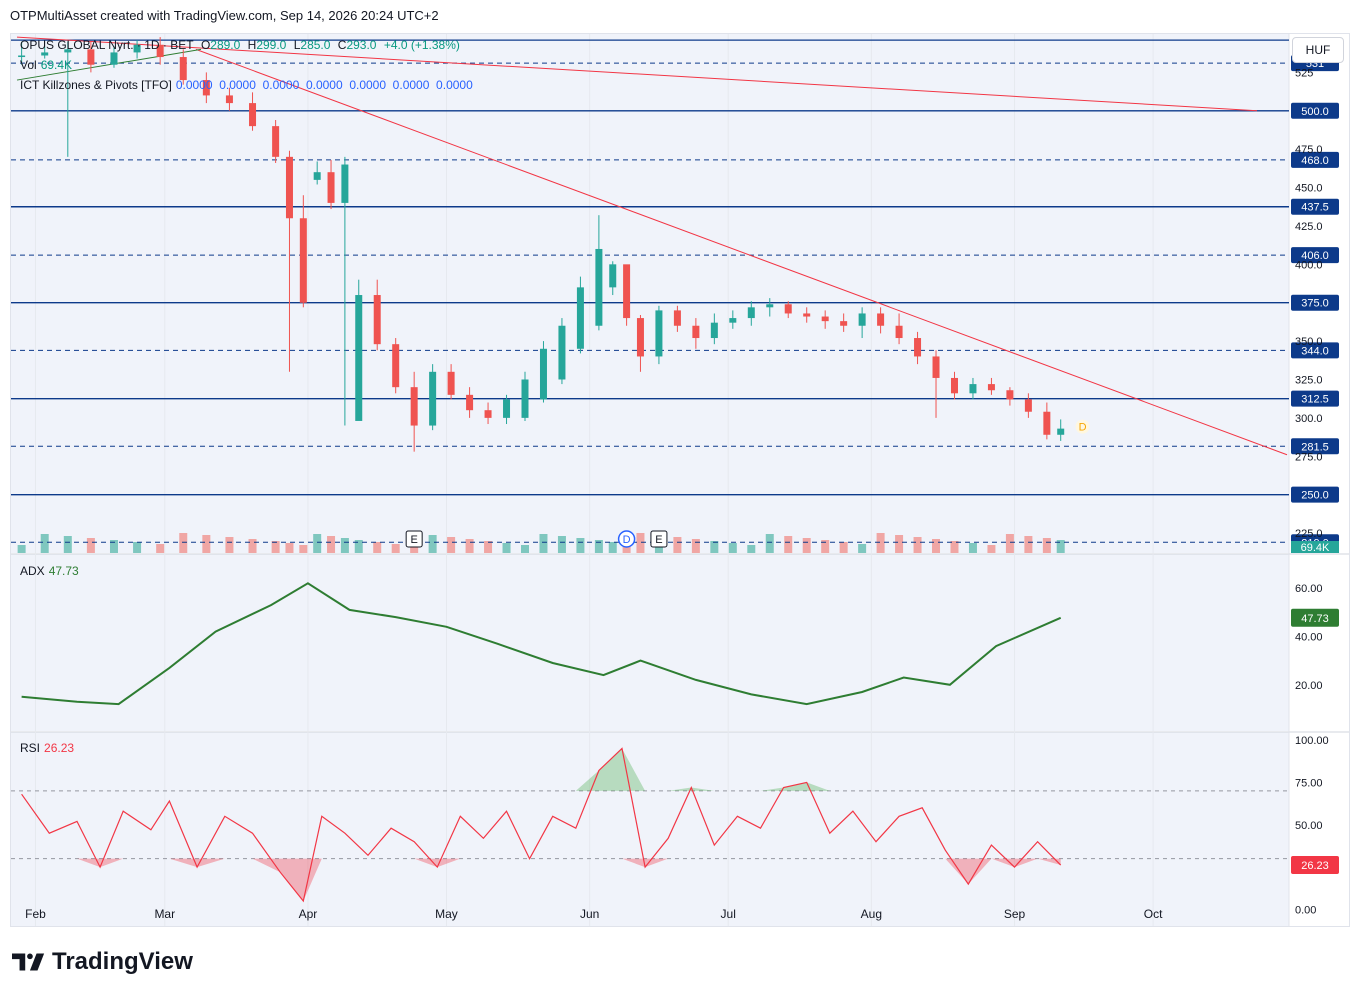 The image size is (1360, 996). What do you see at coordinates (413, 540) in the screenshot?
I see `earnings-marker-label: E` at bounding box center [413, 540].